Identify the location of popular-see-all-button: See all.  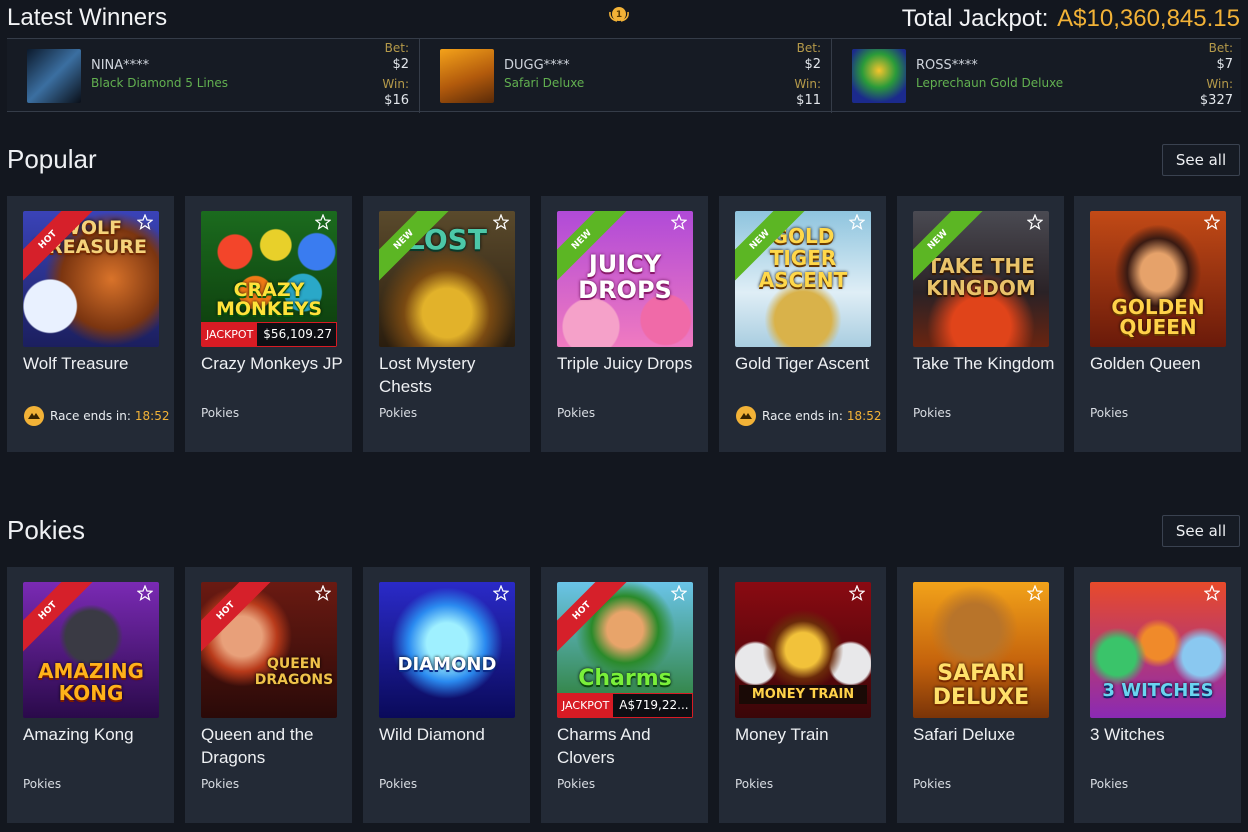
(1201, 160).